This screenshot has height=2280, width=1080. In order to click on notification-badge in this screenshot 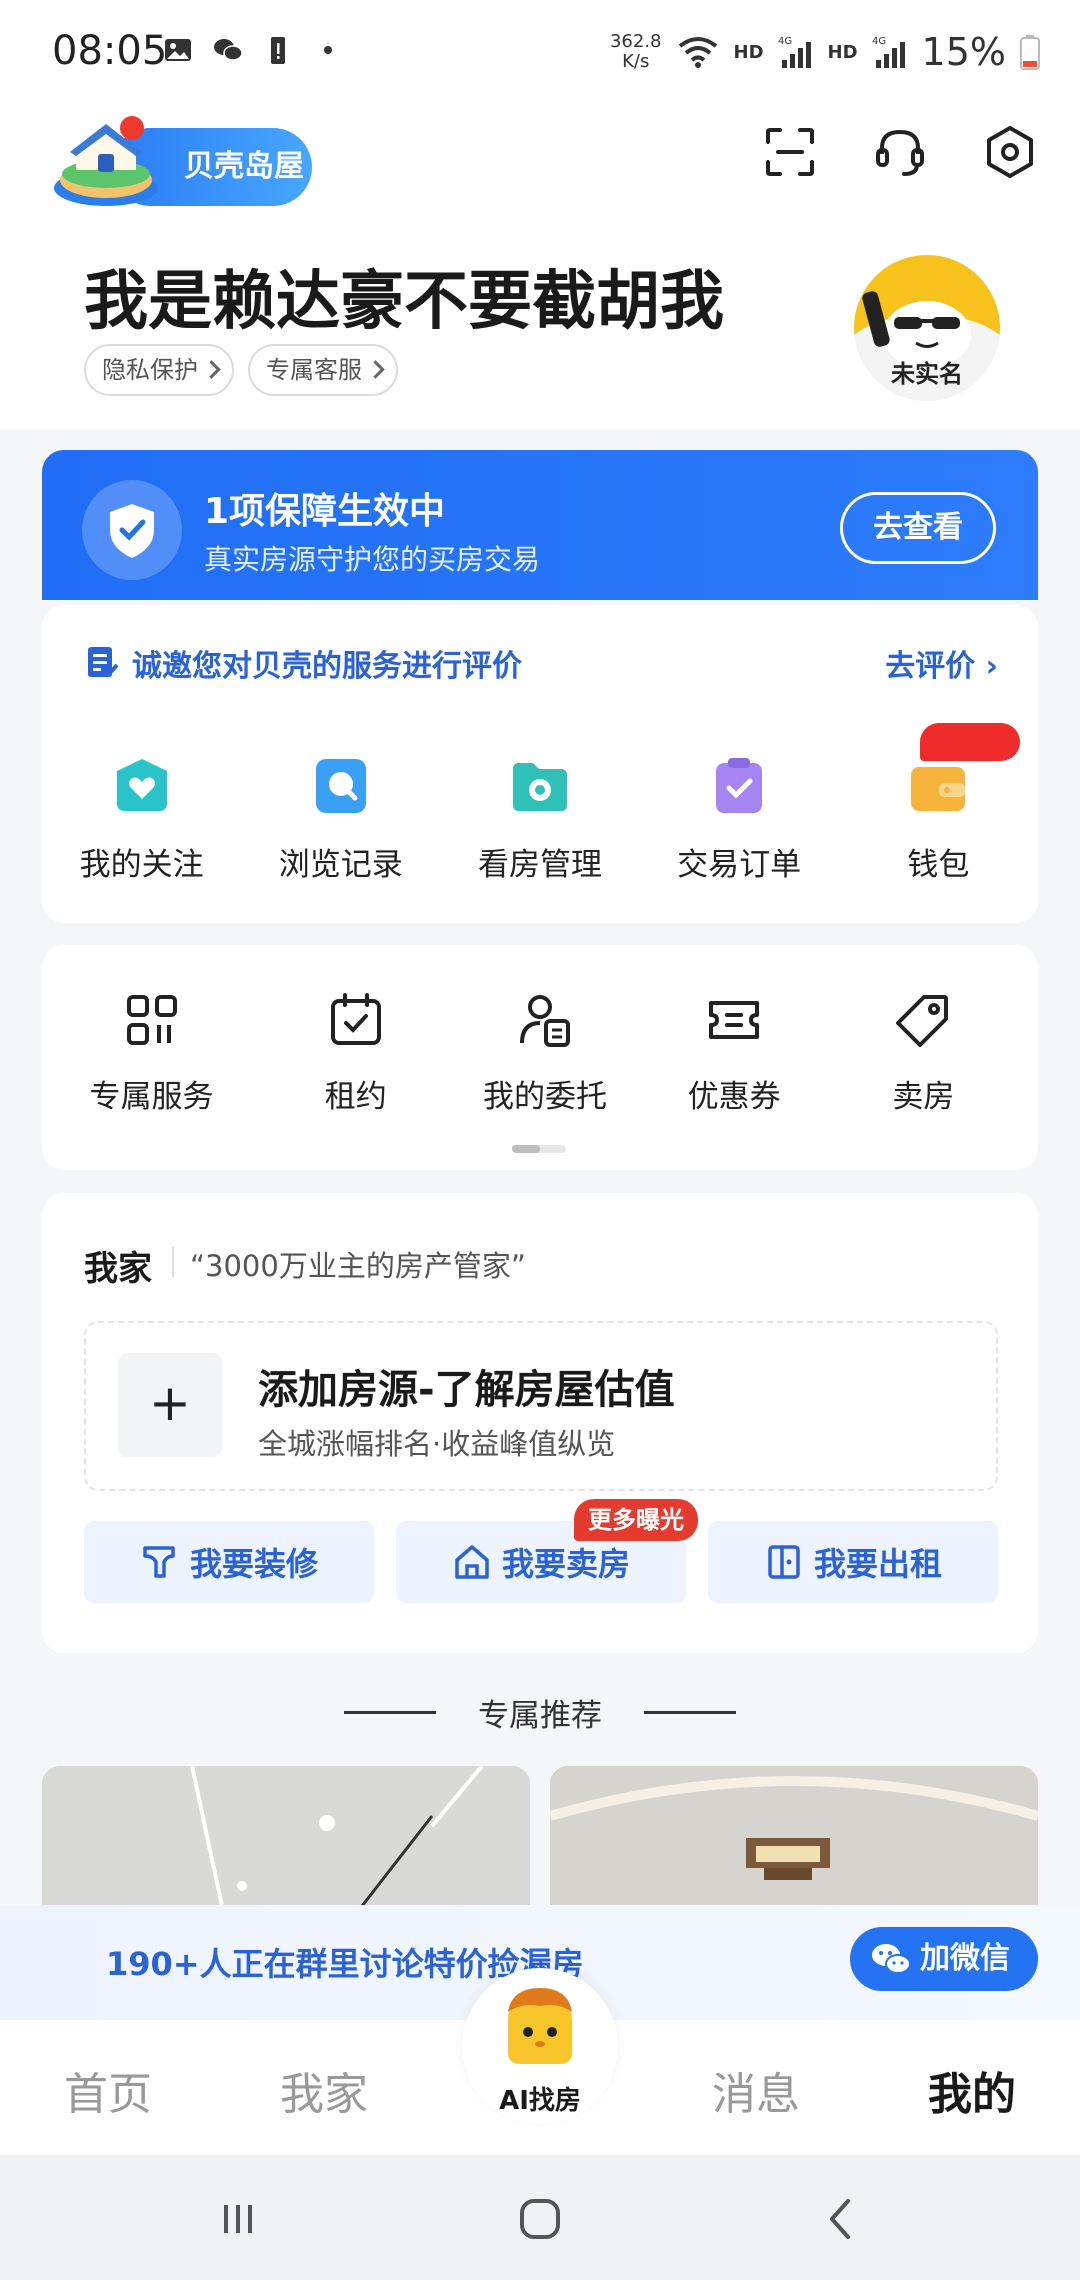, I will do `click(969, 742)`.